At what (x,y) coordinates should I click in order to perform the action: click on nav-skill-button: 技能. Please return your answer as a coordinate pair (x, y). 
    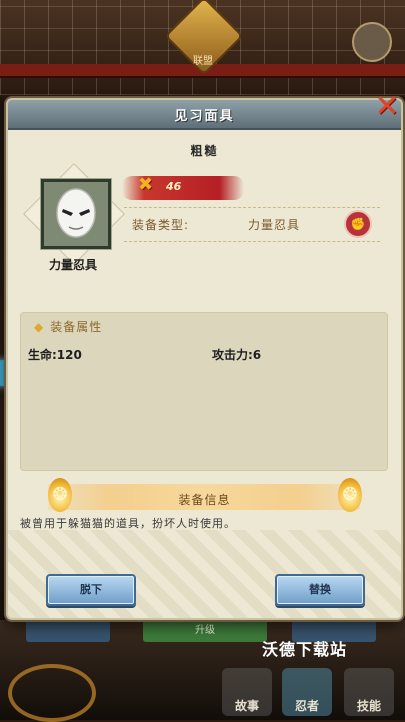
    Looking at the image, I should click on (369, 692).